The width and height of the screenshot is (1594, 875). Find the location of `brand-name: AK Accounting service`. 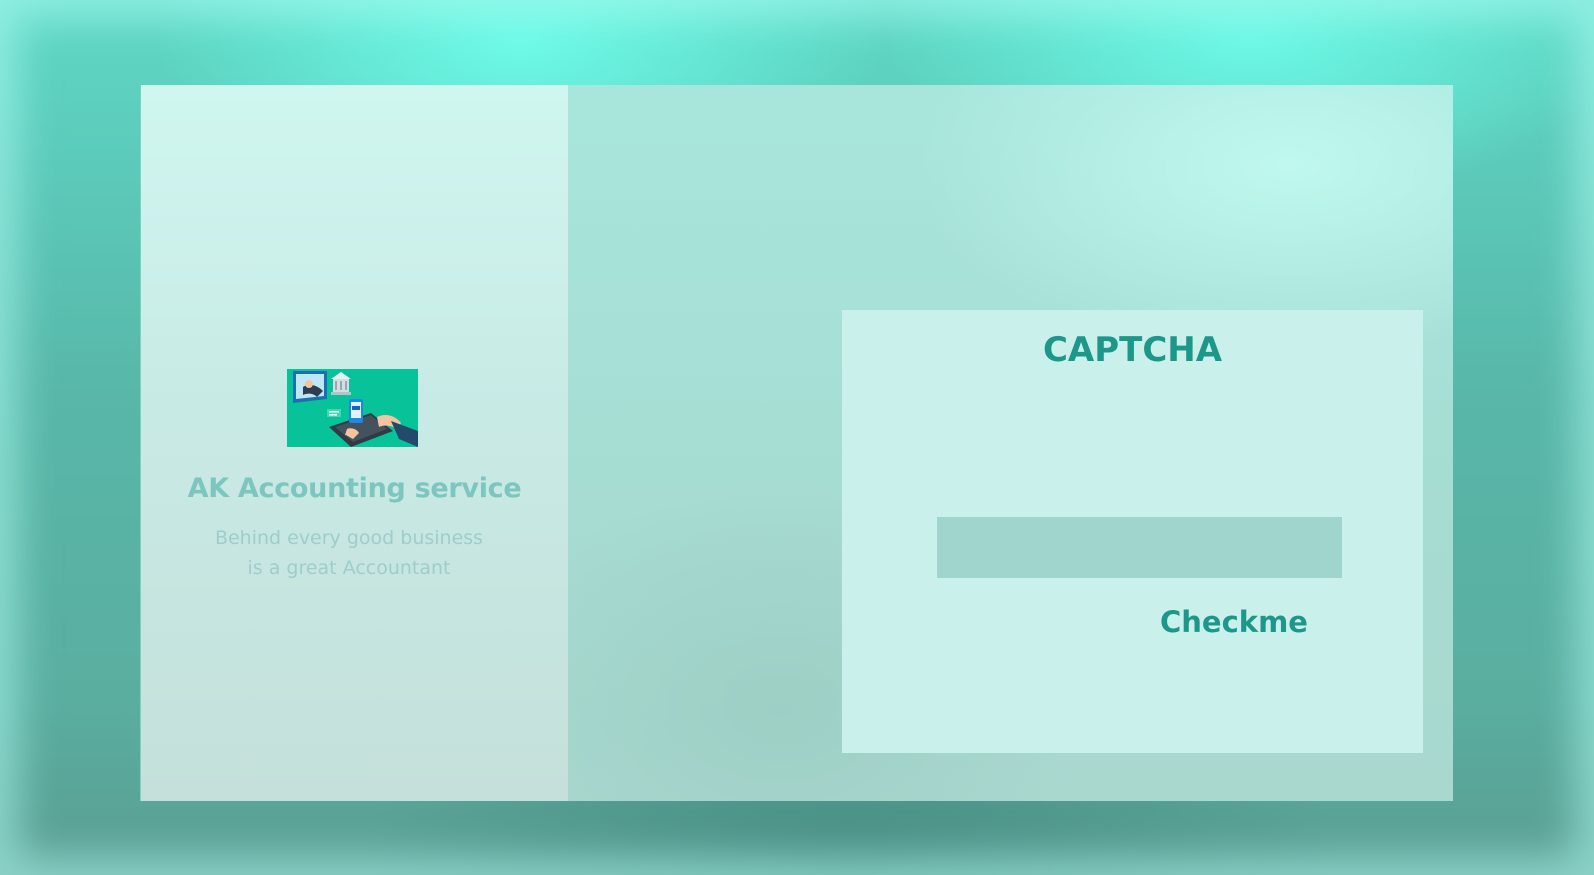

brand-name: AK Accounting service is located at coordinates (354, 488).